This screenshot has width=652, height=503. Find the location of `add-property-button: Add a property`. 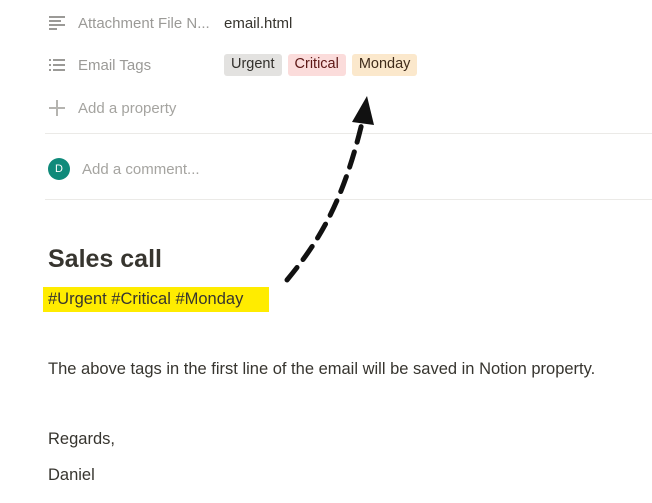

add-property-button: Add a property is located at coordinates (112, 108).